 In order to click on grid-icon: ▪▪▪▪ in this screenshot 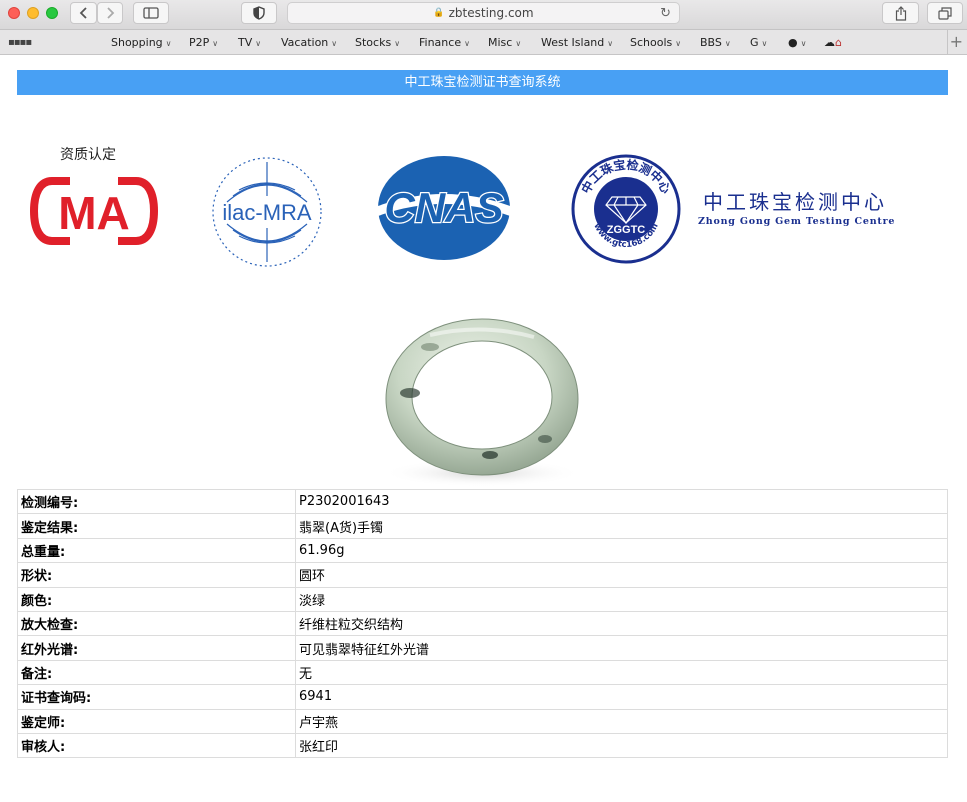, I will do `click(20, 42)`.